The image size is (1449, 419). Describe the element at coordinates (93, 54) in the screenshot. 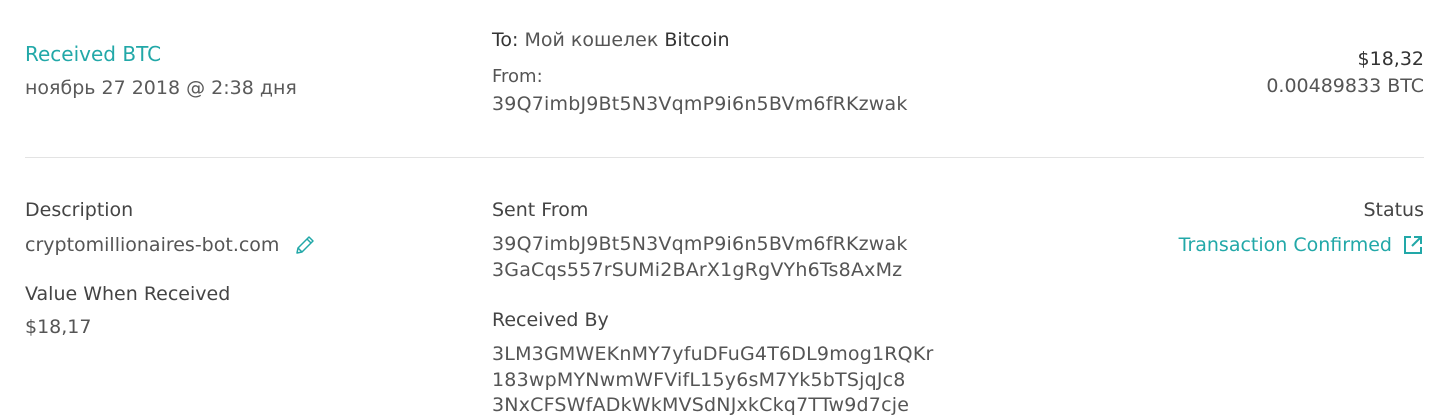

I see `transaction-type-title: Received BTC` at that location.